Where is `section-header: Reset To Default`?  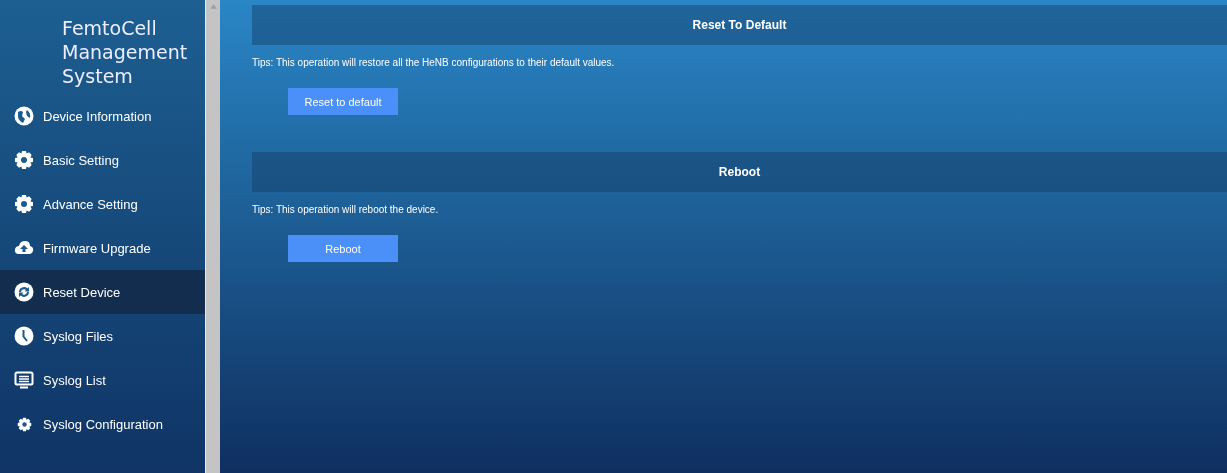
section-header: Reset To Default is located at coordinates (739, 25).